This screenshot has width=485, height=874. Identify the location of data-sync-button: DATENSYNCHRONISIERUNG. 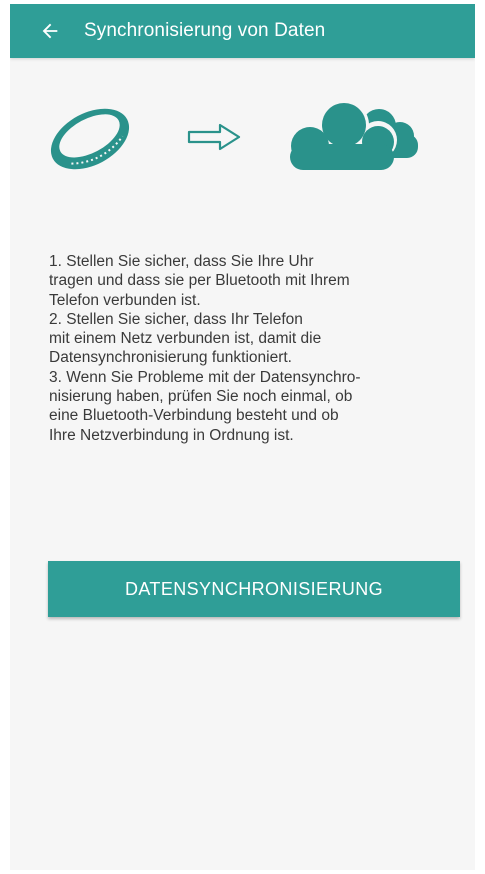
(254, 589).